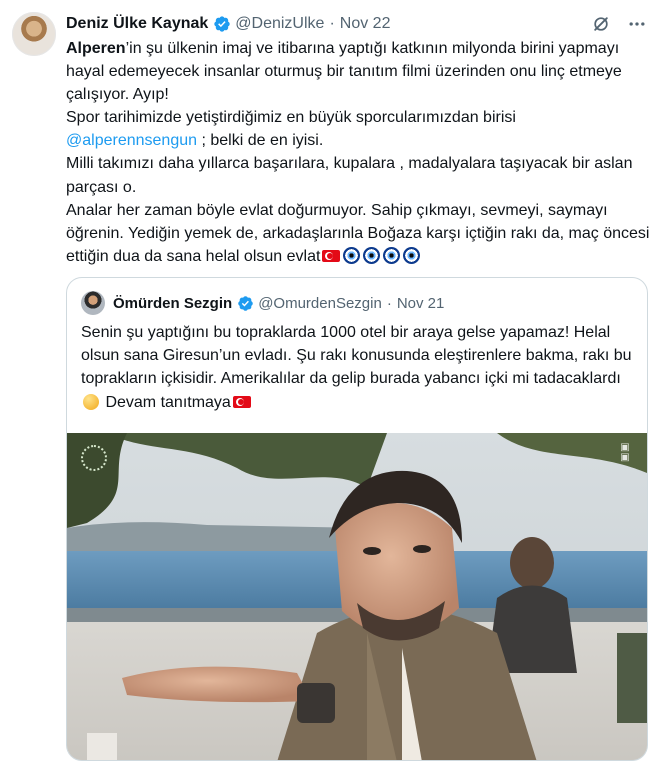 The image size is (660, 761). What do you see at coordinates (94, 458) in the screenshot?
I see `watermark-logo-icon` at bounding box center [94, 458].